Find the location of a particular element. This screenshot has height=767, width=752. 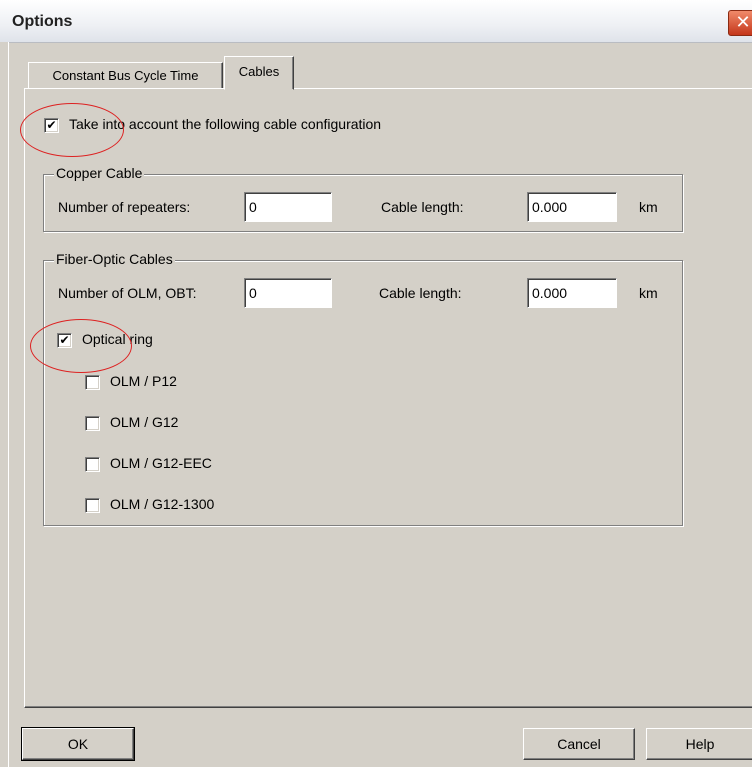

copper-length-unit: km is located at coordinates (648, 207).